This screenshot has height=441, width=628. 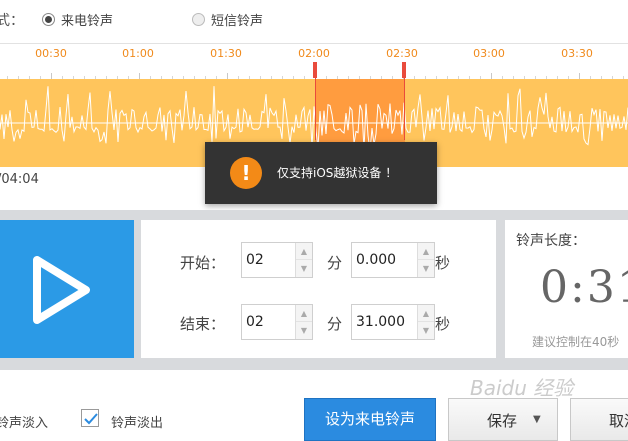 What do you see at coordinates (315, 70) in the screenshot?
I see `selection-start-handle` at bounding box center [315, 70].